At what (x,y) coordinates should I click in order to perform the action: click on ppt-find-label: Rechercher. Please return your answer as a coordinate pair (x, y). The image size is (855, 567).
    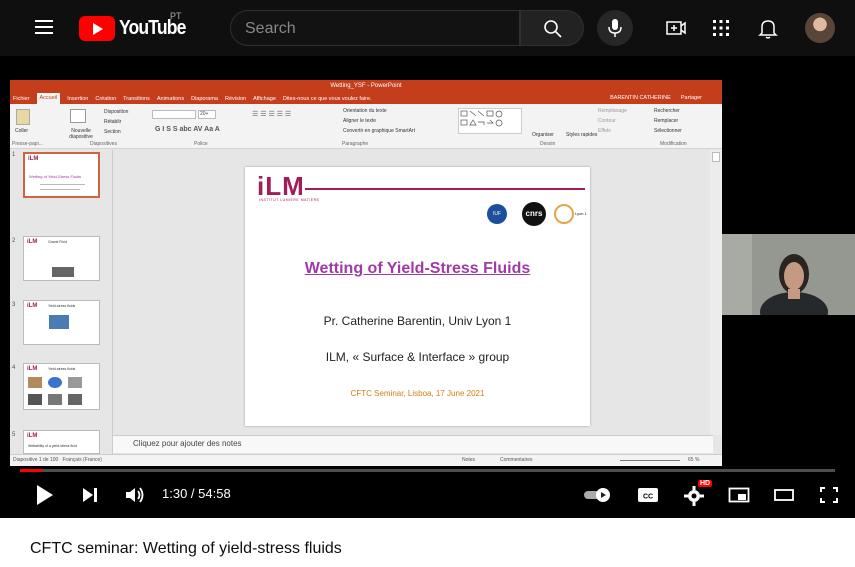
    Looking at the image, I should click on (667, 111).